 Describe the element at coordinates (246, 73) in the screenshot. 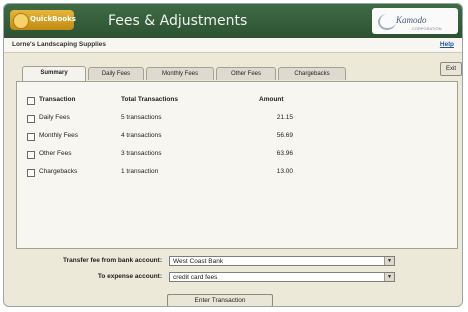

I see `tab-other-fees: Other Fees` at that location.